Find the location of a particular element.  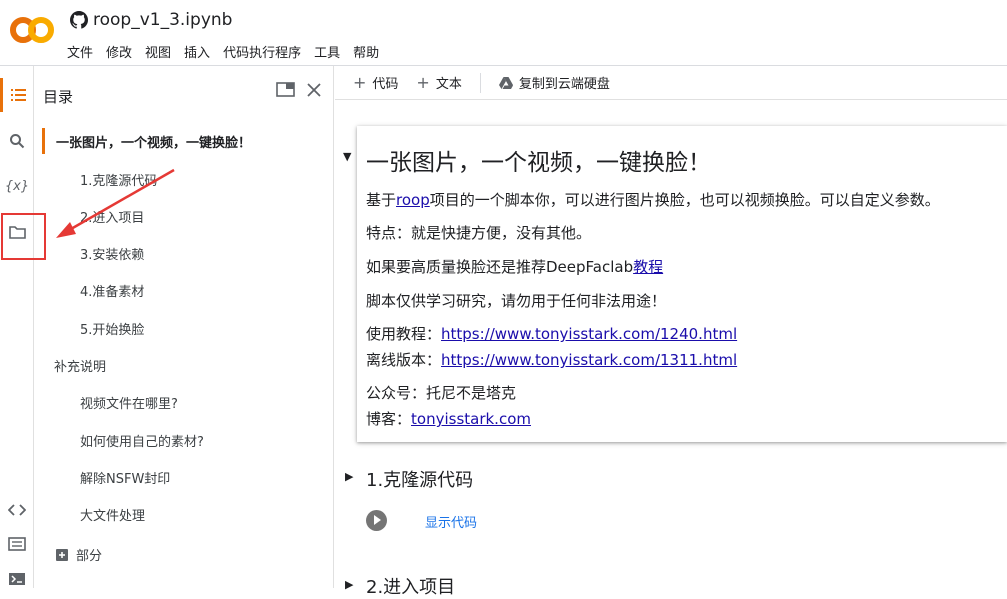

variables-button: {x} is located at coordinates (17, 186).